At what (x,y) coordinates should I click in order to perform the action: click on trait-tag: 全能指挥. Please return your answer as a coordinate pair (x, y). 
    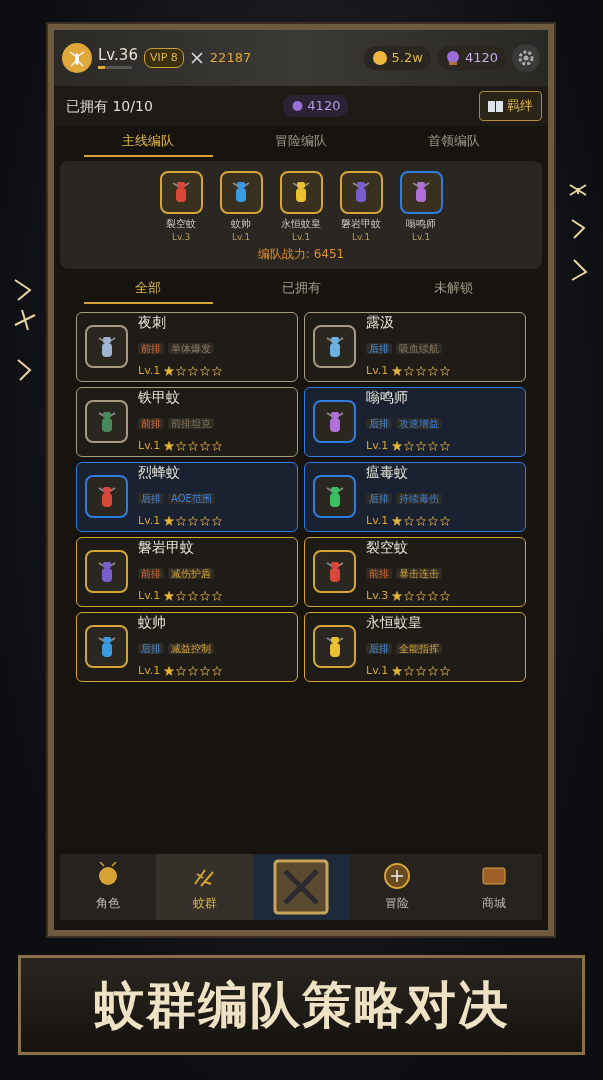
    Looking at the image, I should click on (419, 648).